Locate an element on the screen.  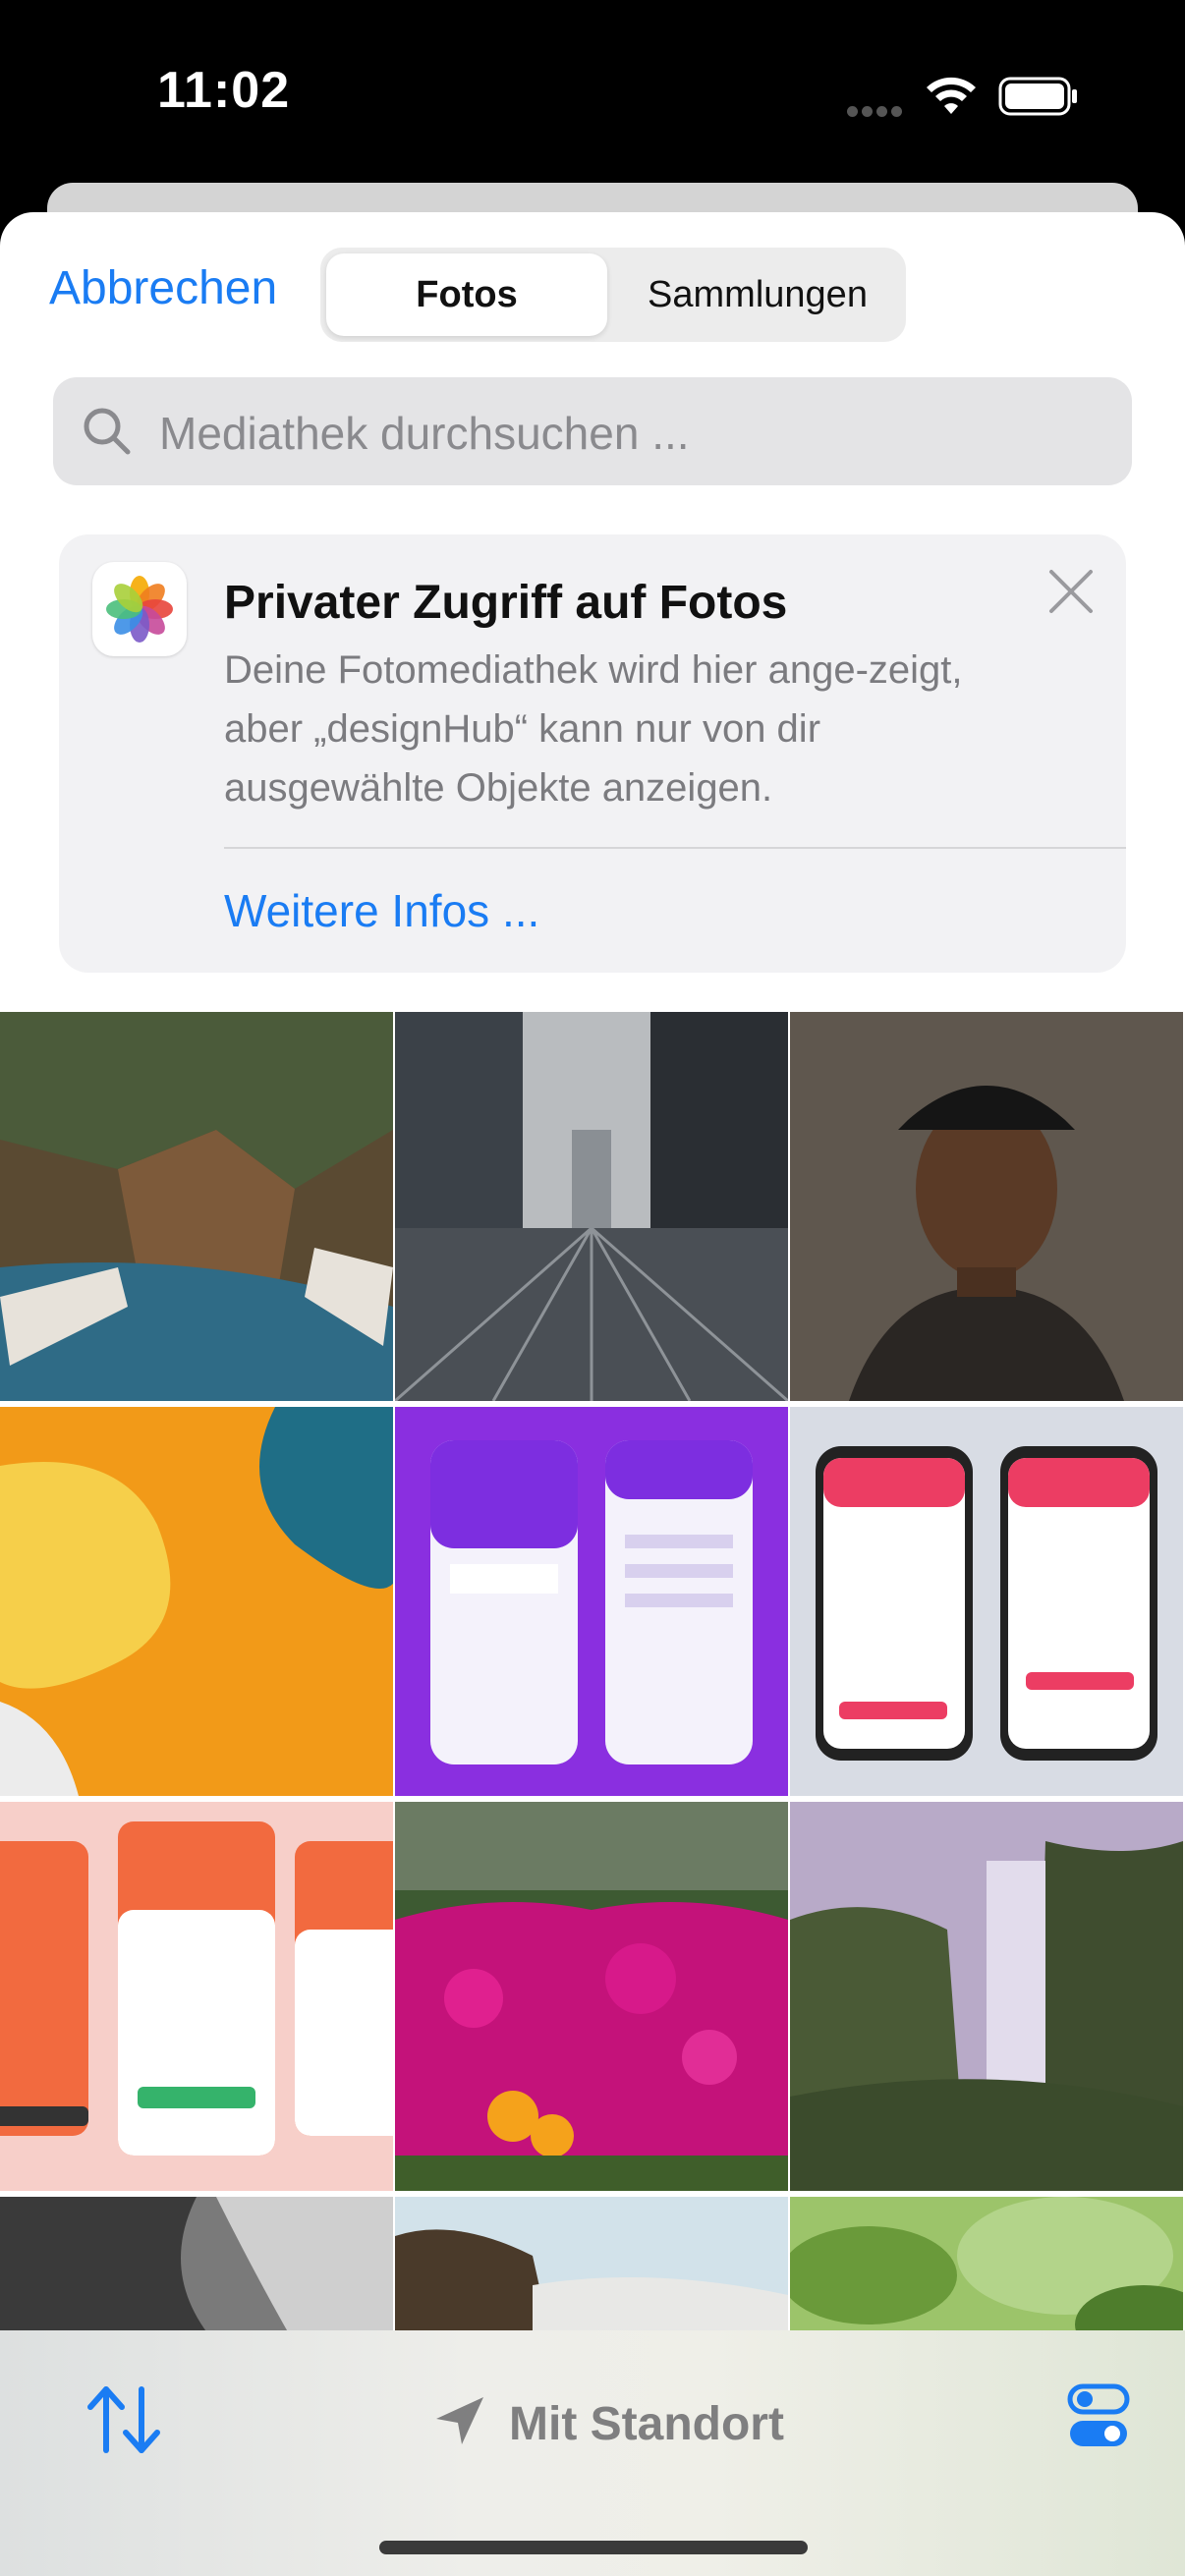
status-time: 11:02 is located at coordinates (224, 90).